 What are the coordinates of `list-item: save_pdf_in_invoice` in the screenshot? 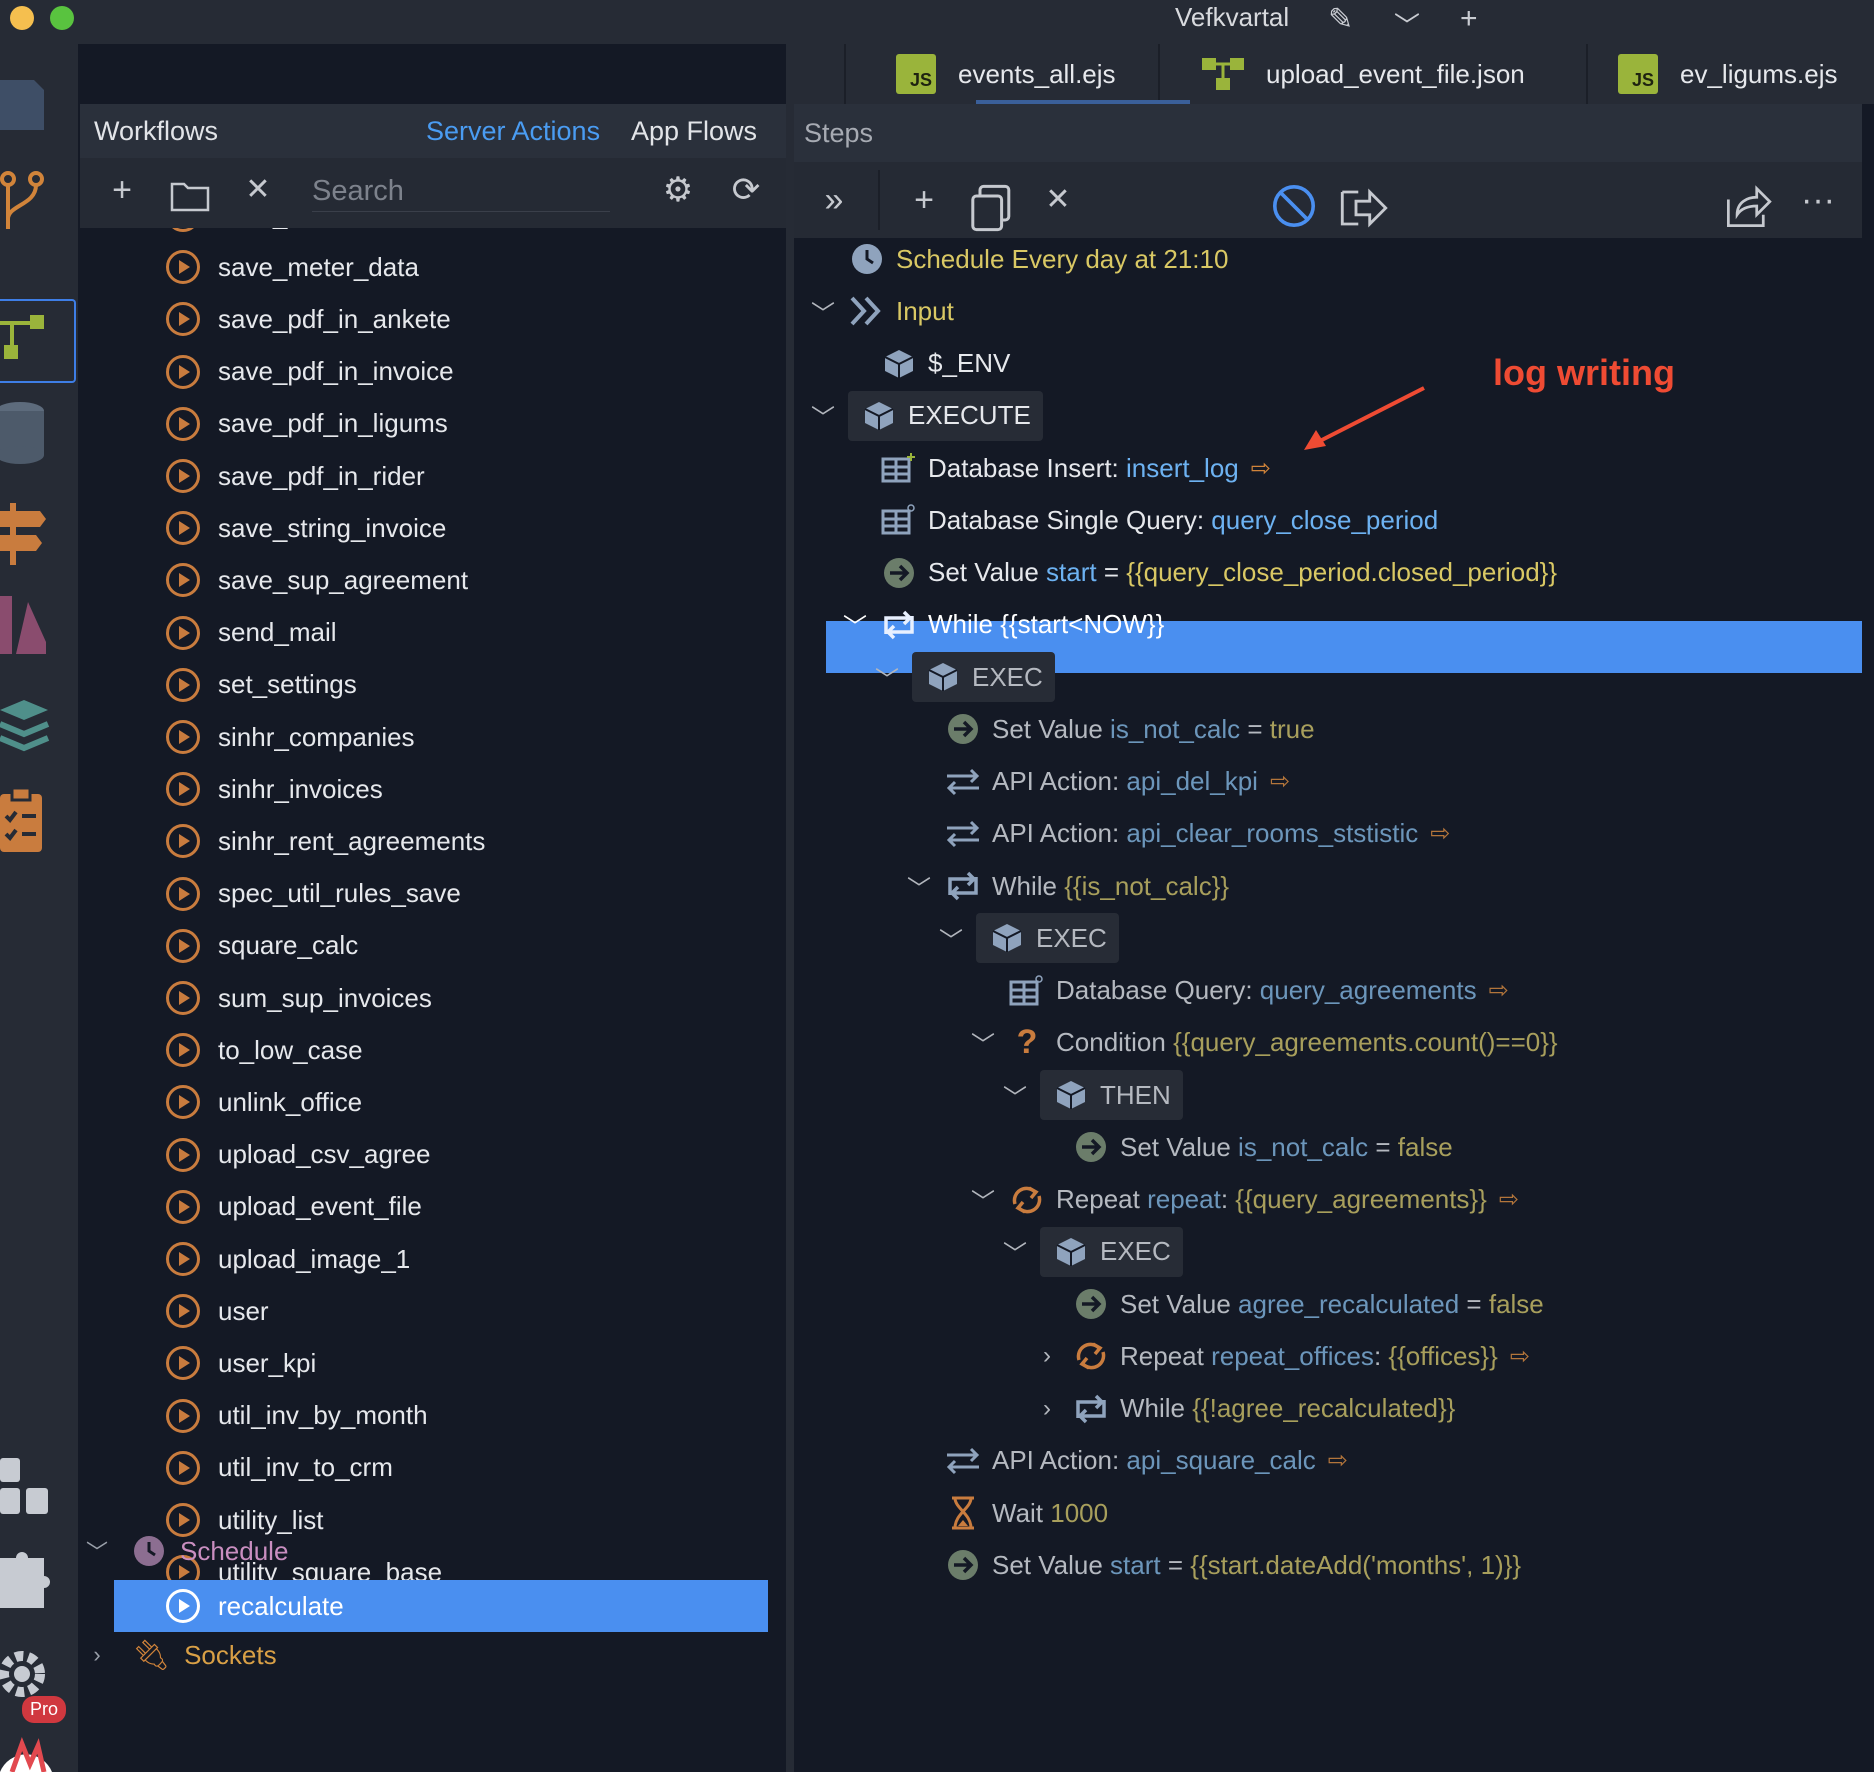 It's located at (310, 372).